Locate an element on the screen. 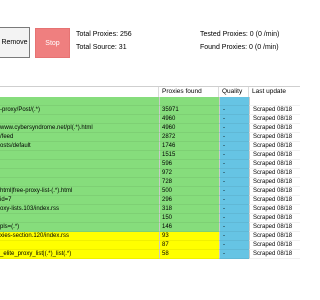  proxies-found-cell: 500 is located at coordinates (189, 191).